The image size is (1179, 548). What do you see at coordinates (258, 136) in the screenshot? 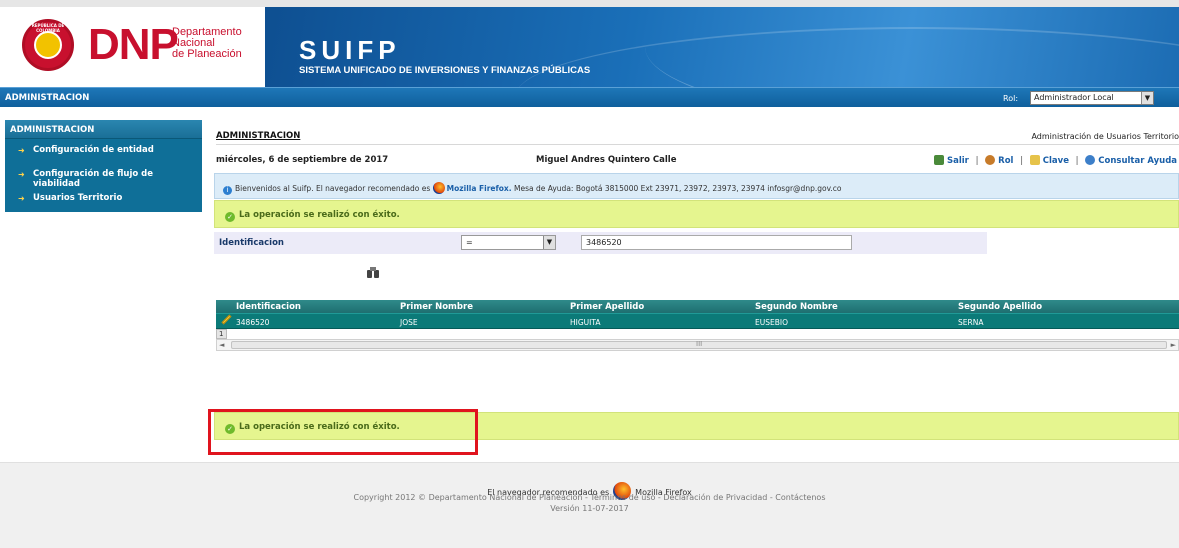
I see `breadcrumb: ADMINISTRACION` at bounding box center [258, 136].